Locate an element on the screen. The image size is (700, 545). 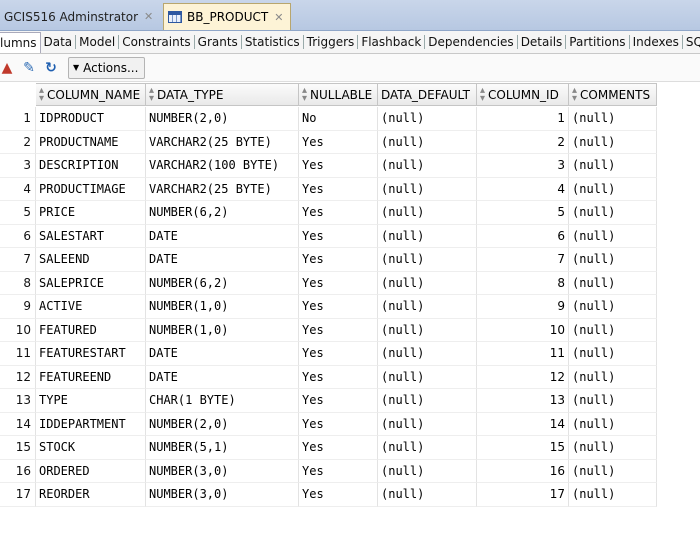
column-id-header: ▴ ▾ COLUMN_ID is located at coordinates (523, 94).